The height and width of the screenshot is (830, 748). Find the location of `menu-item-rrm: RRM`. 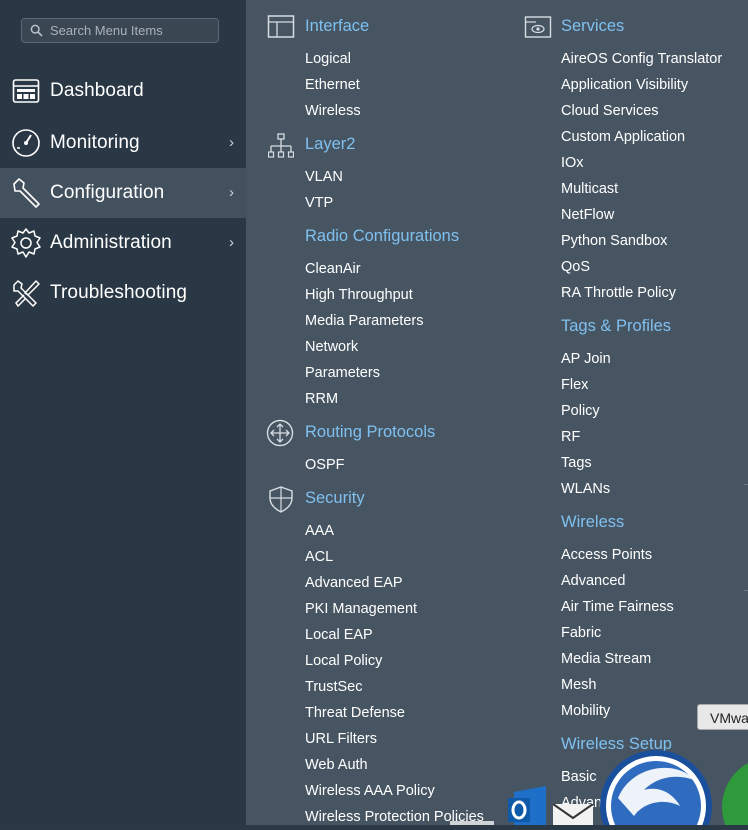

menu-item-rrm: RRM is located at coordinates (321, 399).